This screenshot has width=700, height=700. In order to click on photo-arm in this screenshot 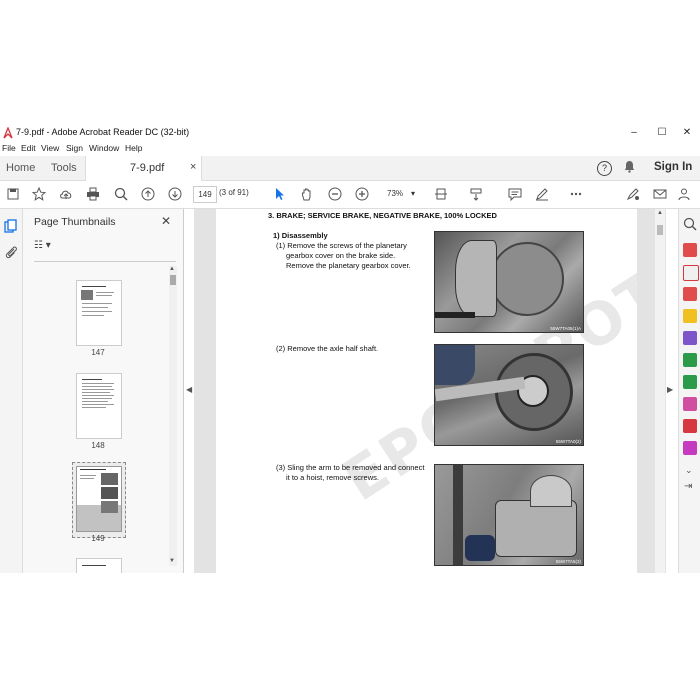, I will do `click(551, 491)`.